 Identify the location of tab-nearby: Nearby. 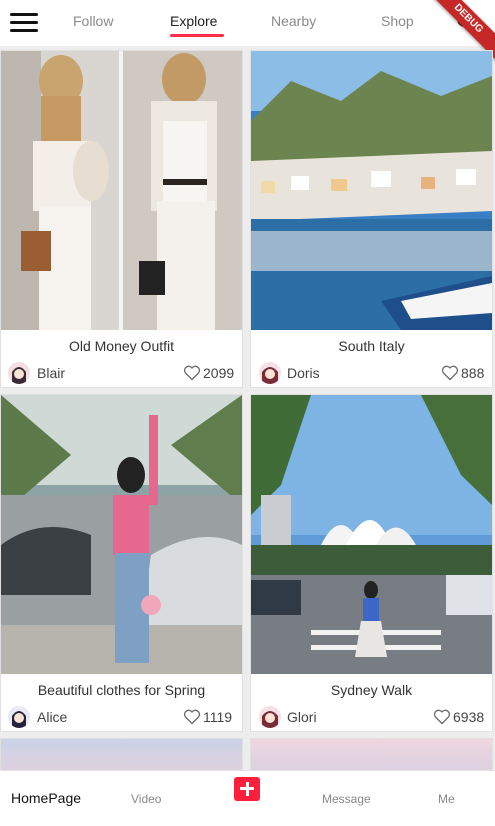
(293, 21).